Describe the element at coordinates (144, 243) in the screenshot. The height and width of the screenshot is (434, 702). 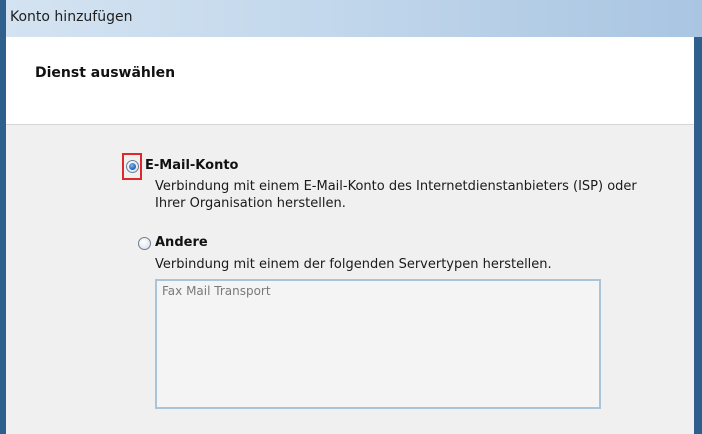
I see `other-radio` at that location.